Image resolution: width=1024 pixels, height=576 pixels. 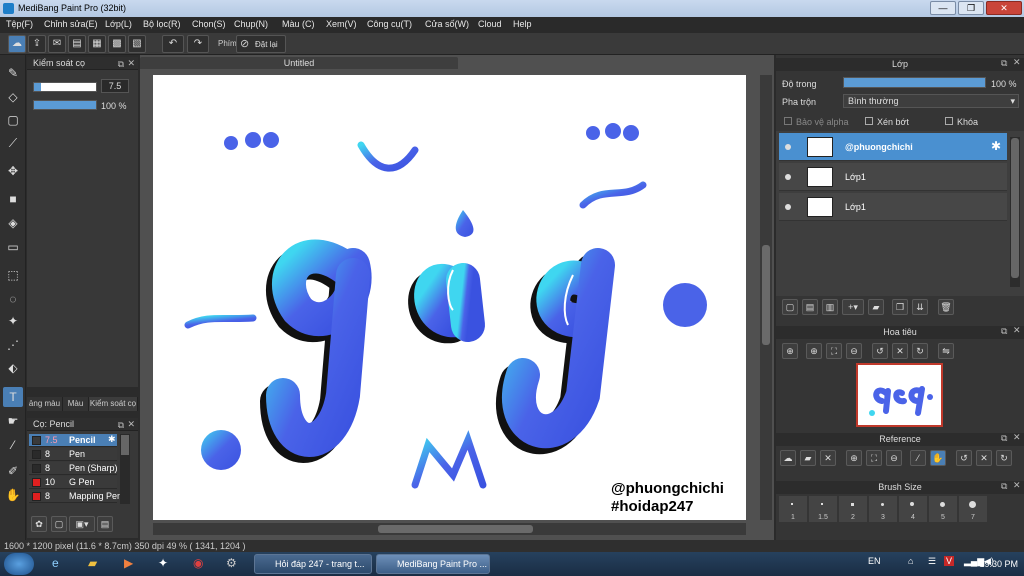 What do you see at coordinates (209, 24) in the screenshot?
I see `menu-select: Chọn(S)` at bounding box center [209, 24].